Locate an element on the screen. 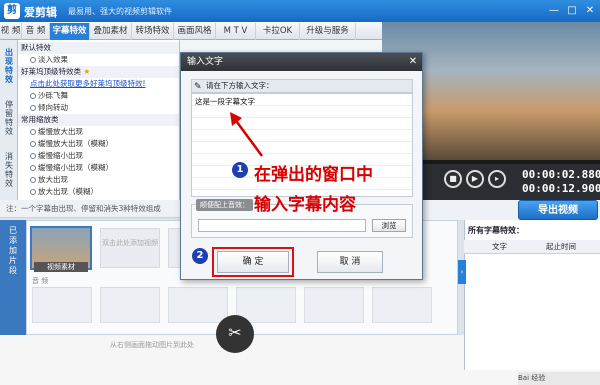 The height and width of the screenshot is (385, 600). effect-item-label: 放大出现 is located at coordinates (53, 179).